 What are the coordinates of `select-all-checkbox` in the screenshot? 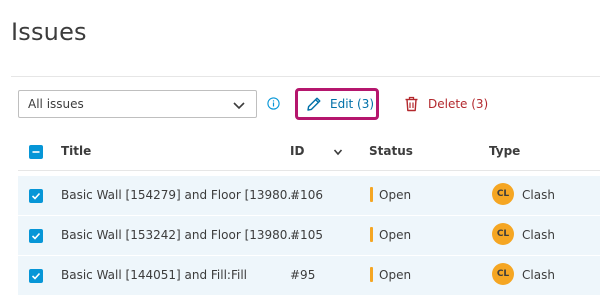 It's located at (36, 152).